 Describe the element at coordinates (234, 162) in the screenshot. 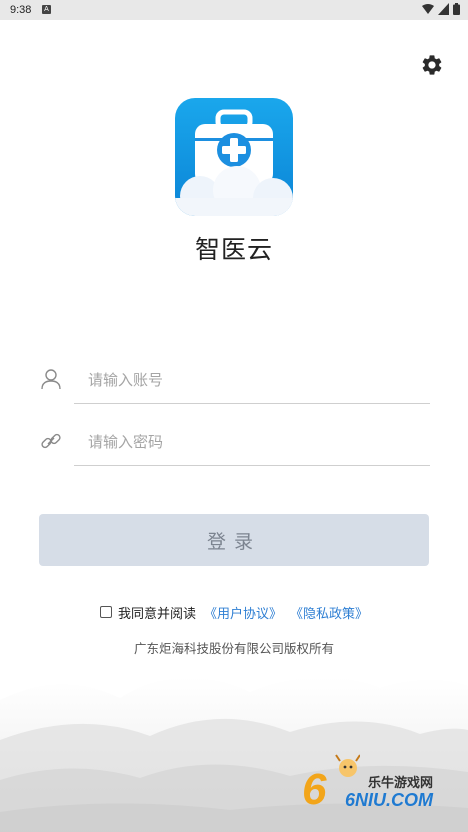

I see `medical-kit-icon` at that location.